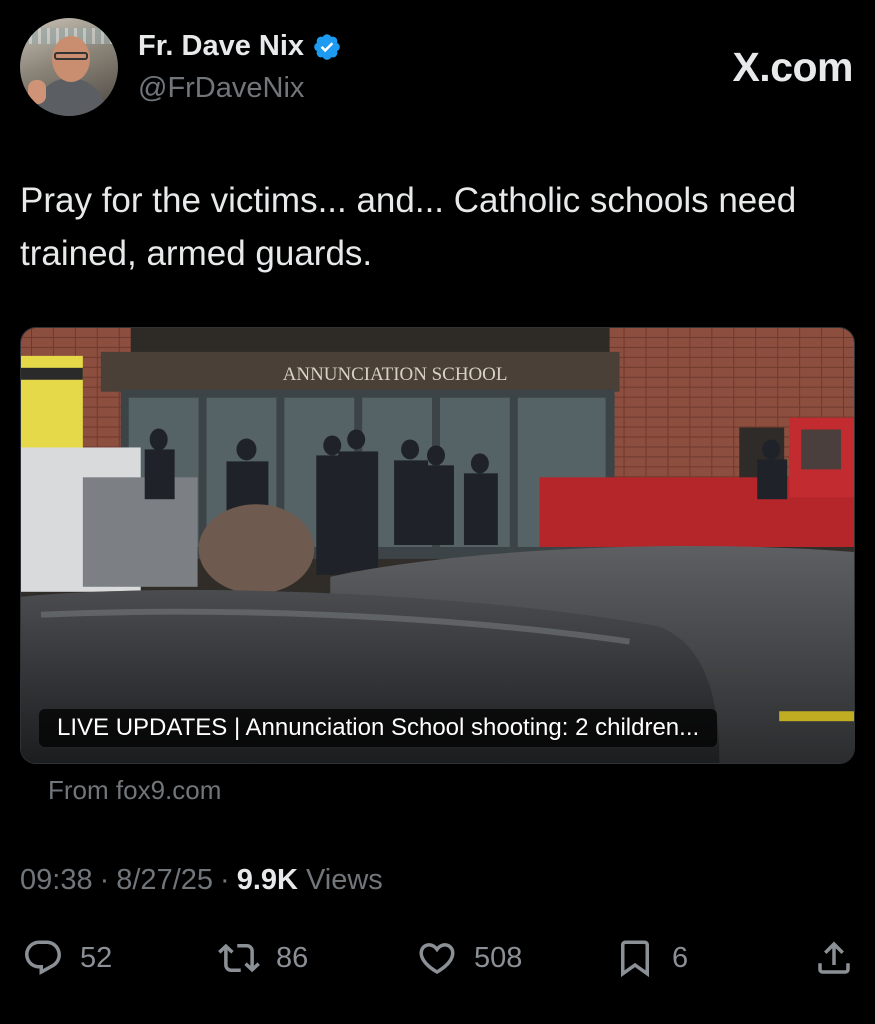  What do you see at coordinates (37, 92) in the screenshot?
I see `avatar-hand` at bounding box center [37, 92].